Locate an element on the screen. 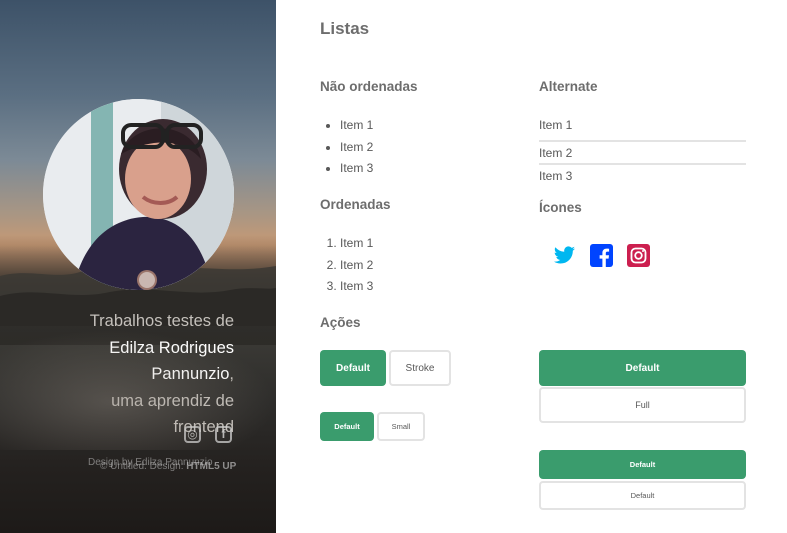 Image resolution: width=787 pixels, height=533 pixels. instagram-icon is located at coordinates (638, 255).